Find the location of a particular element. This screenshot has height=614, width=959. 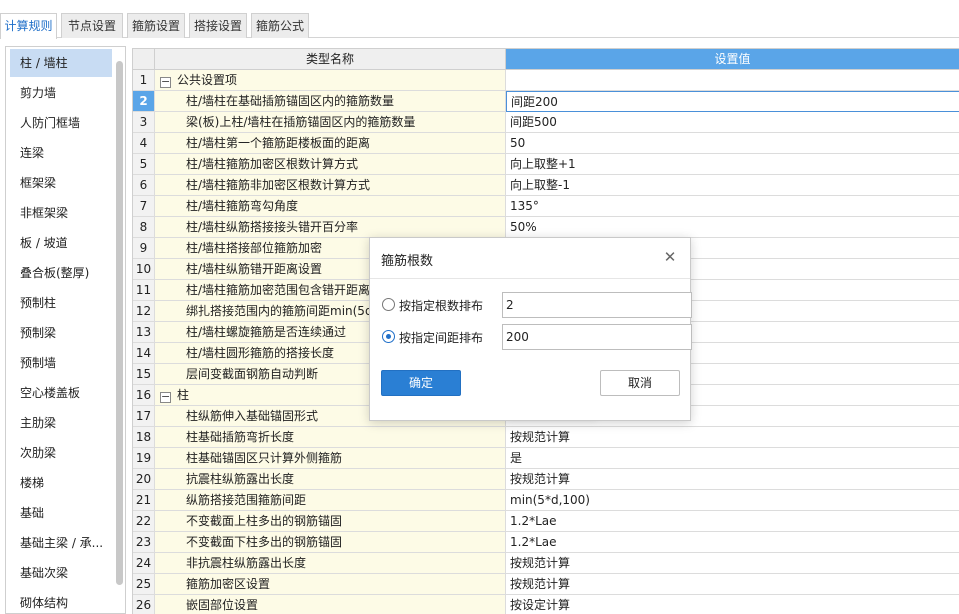

table-row: 21 纵筋搭接范围箍筋间距 min(5*d,100) is located at coordinates (546, 500).